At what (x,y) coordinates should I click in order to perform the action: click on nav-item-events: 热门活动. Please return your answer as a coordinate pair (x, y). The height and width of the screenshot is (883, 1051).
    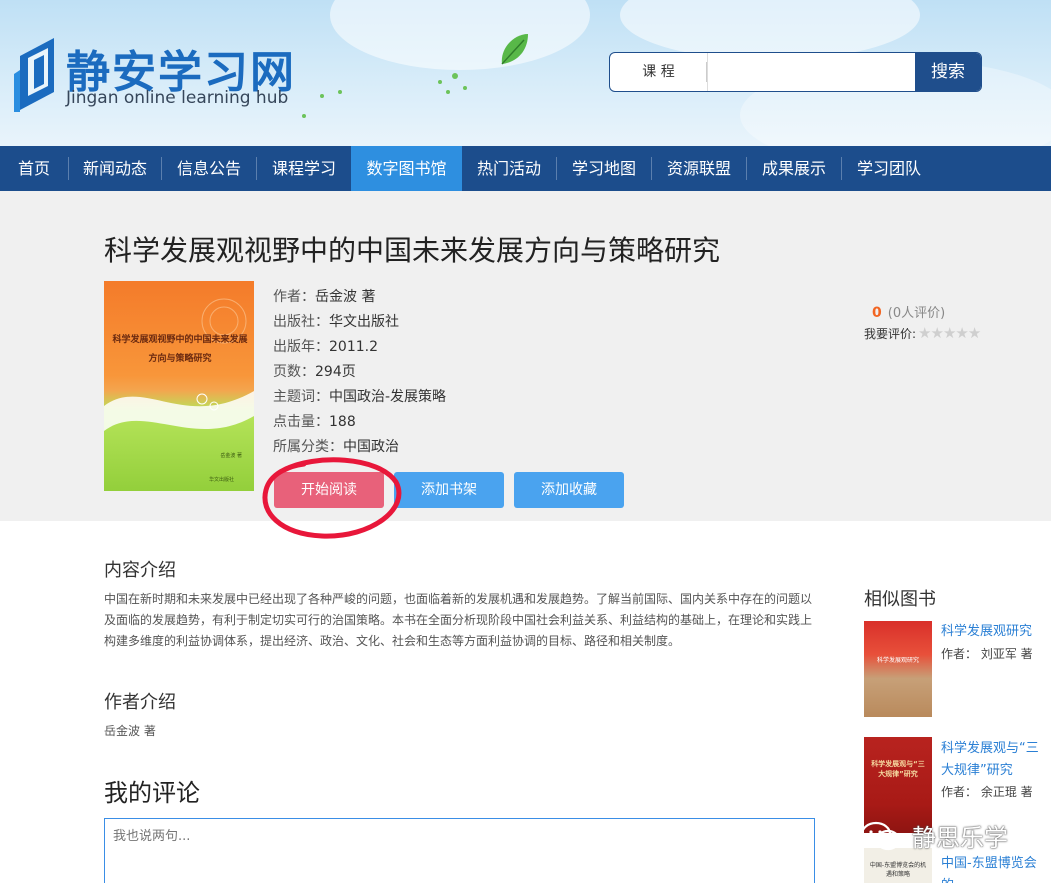
    Looking at the image, I should click on (509, 168).